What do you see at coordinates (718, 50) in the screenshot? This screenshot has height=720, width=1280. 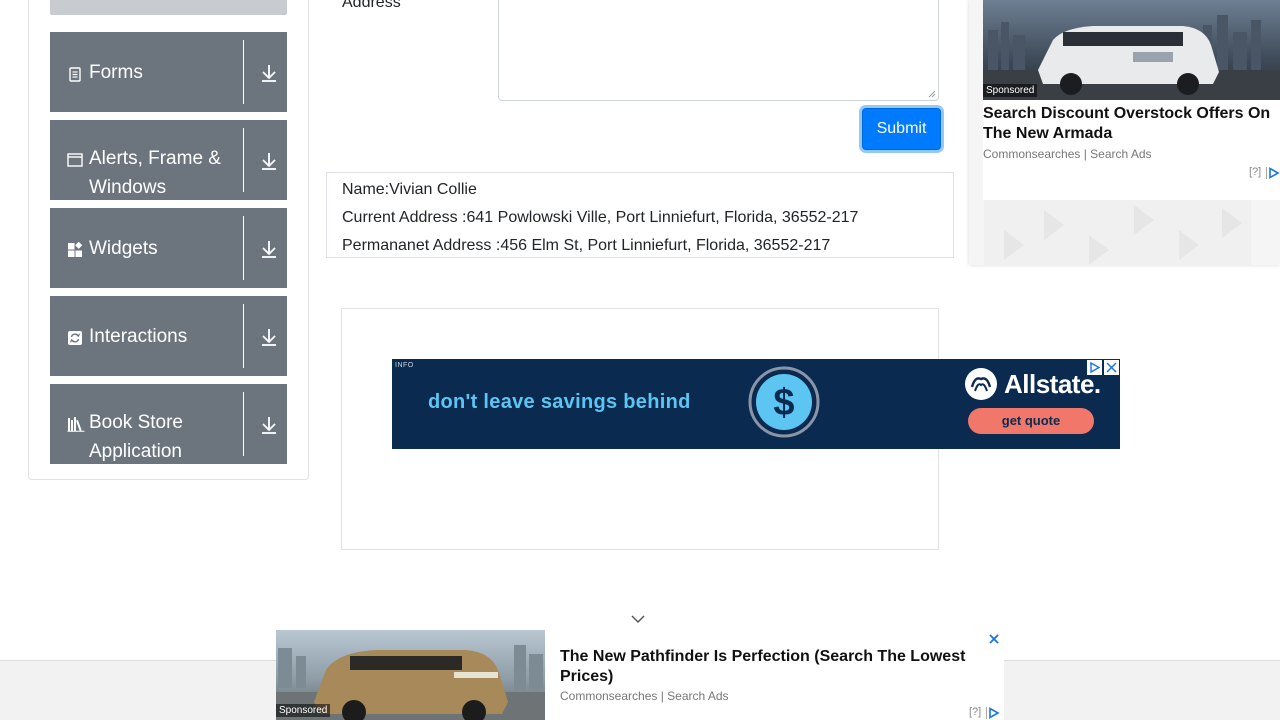 I see `permanent-address-textarea` at bounding box center [718, 50].